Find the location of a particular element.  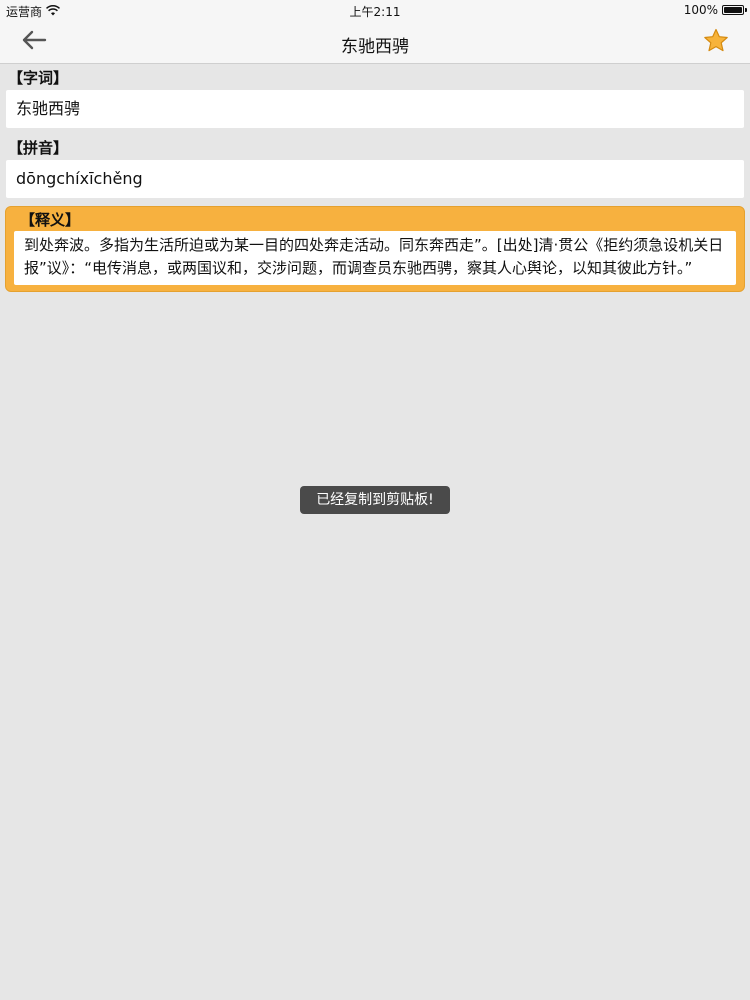

star-icon is located at coordinates (716, 42).